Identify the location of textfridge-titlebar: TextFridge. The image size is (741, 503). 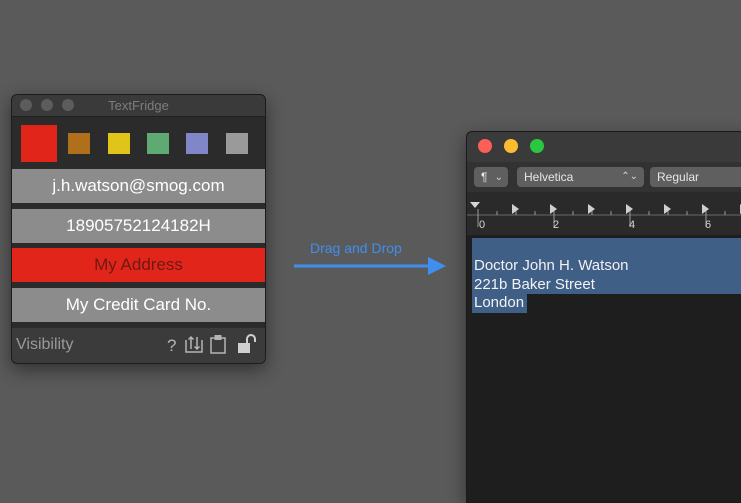
(138, 106).